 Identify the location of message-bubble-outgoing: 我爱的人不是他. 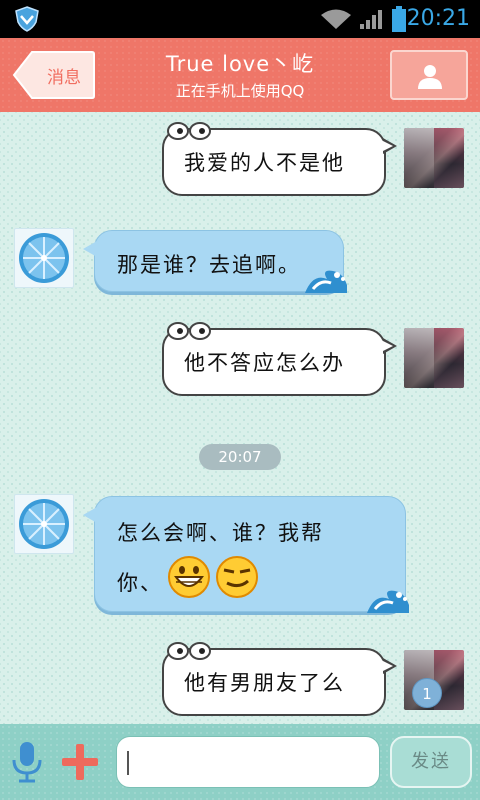
(279, 159).